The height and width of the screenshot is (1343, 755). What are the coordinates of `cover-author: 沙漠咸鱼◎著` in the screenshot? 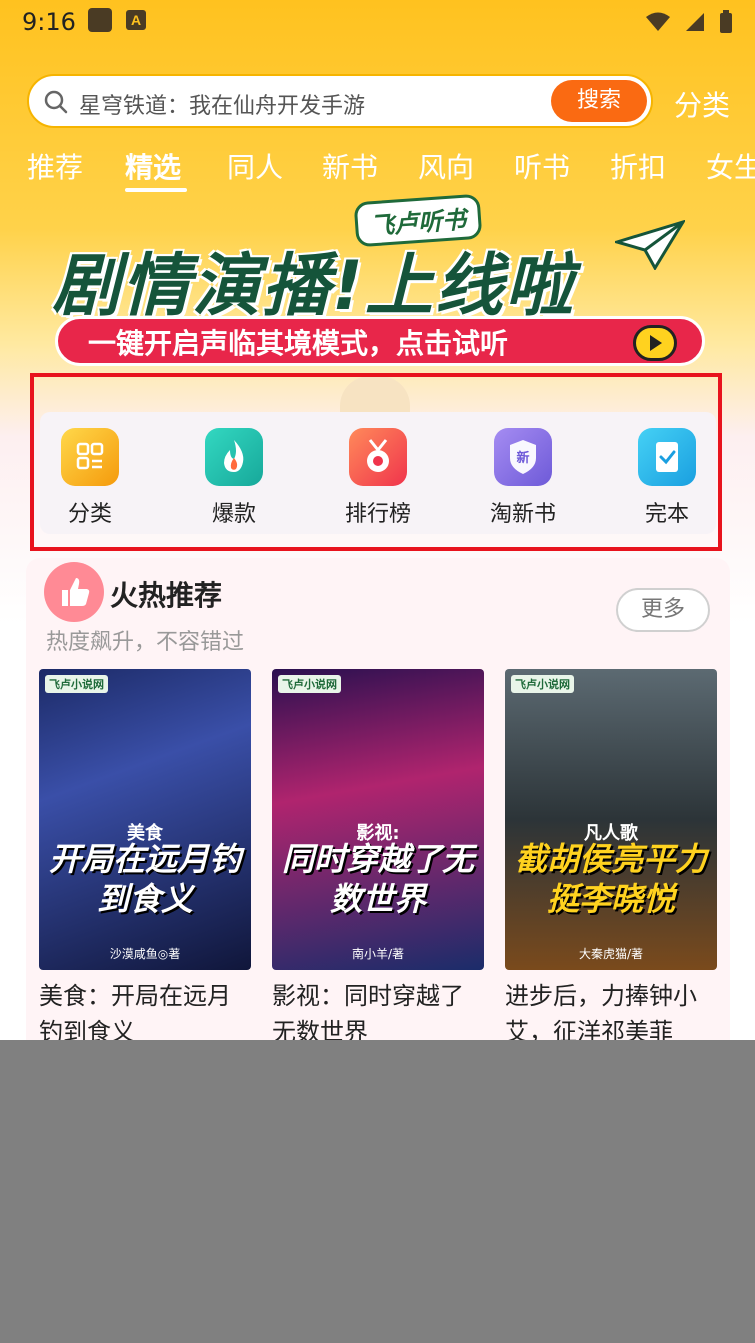 It's located at (145, 954).